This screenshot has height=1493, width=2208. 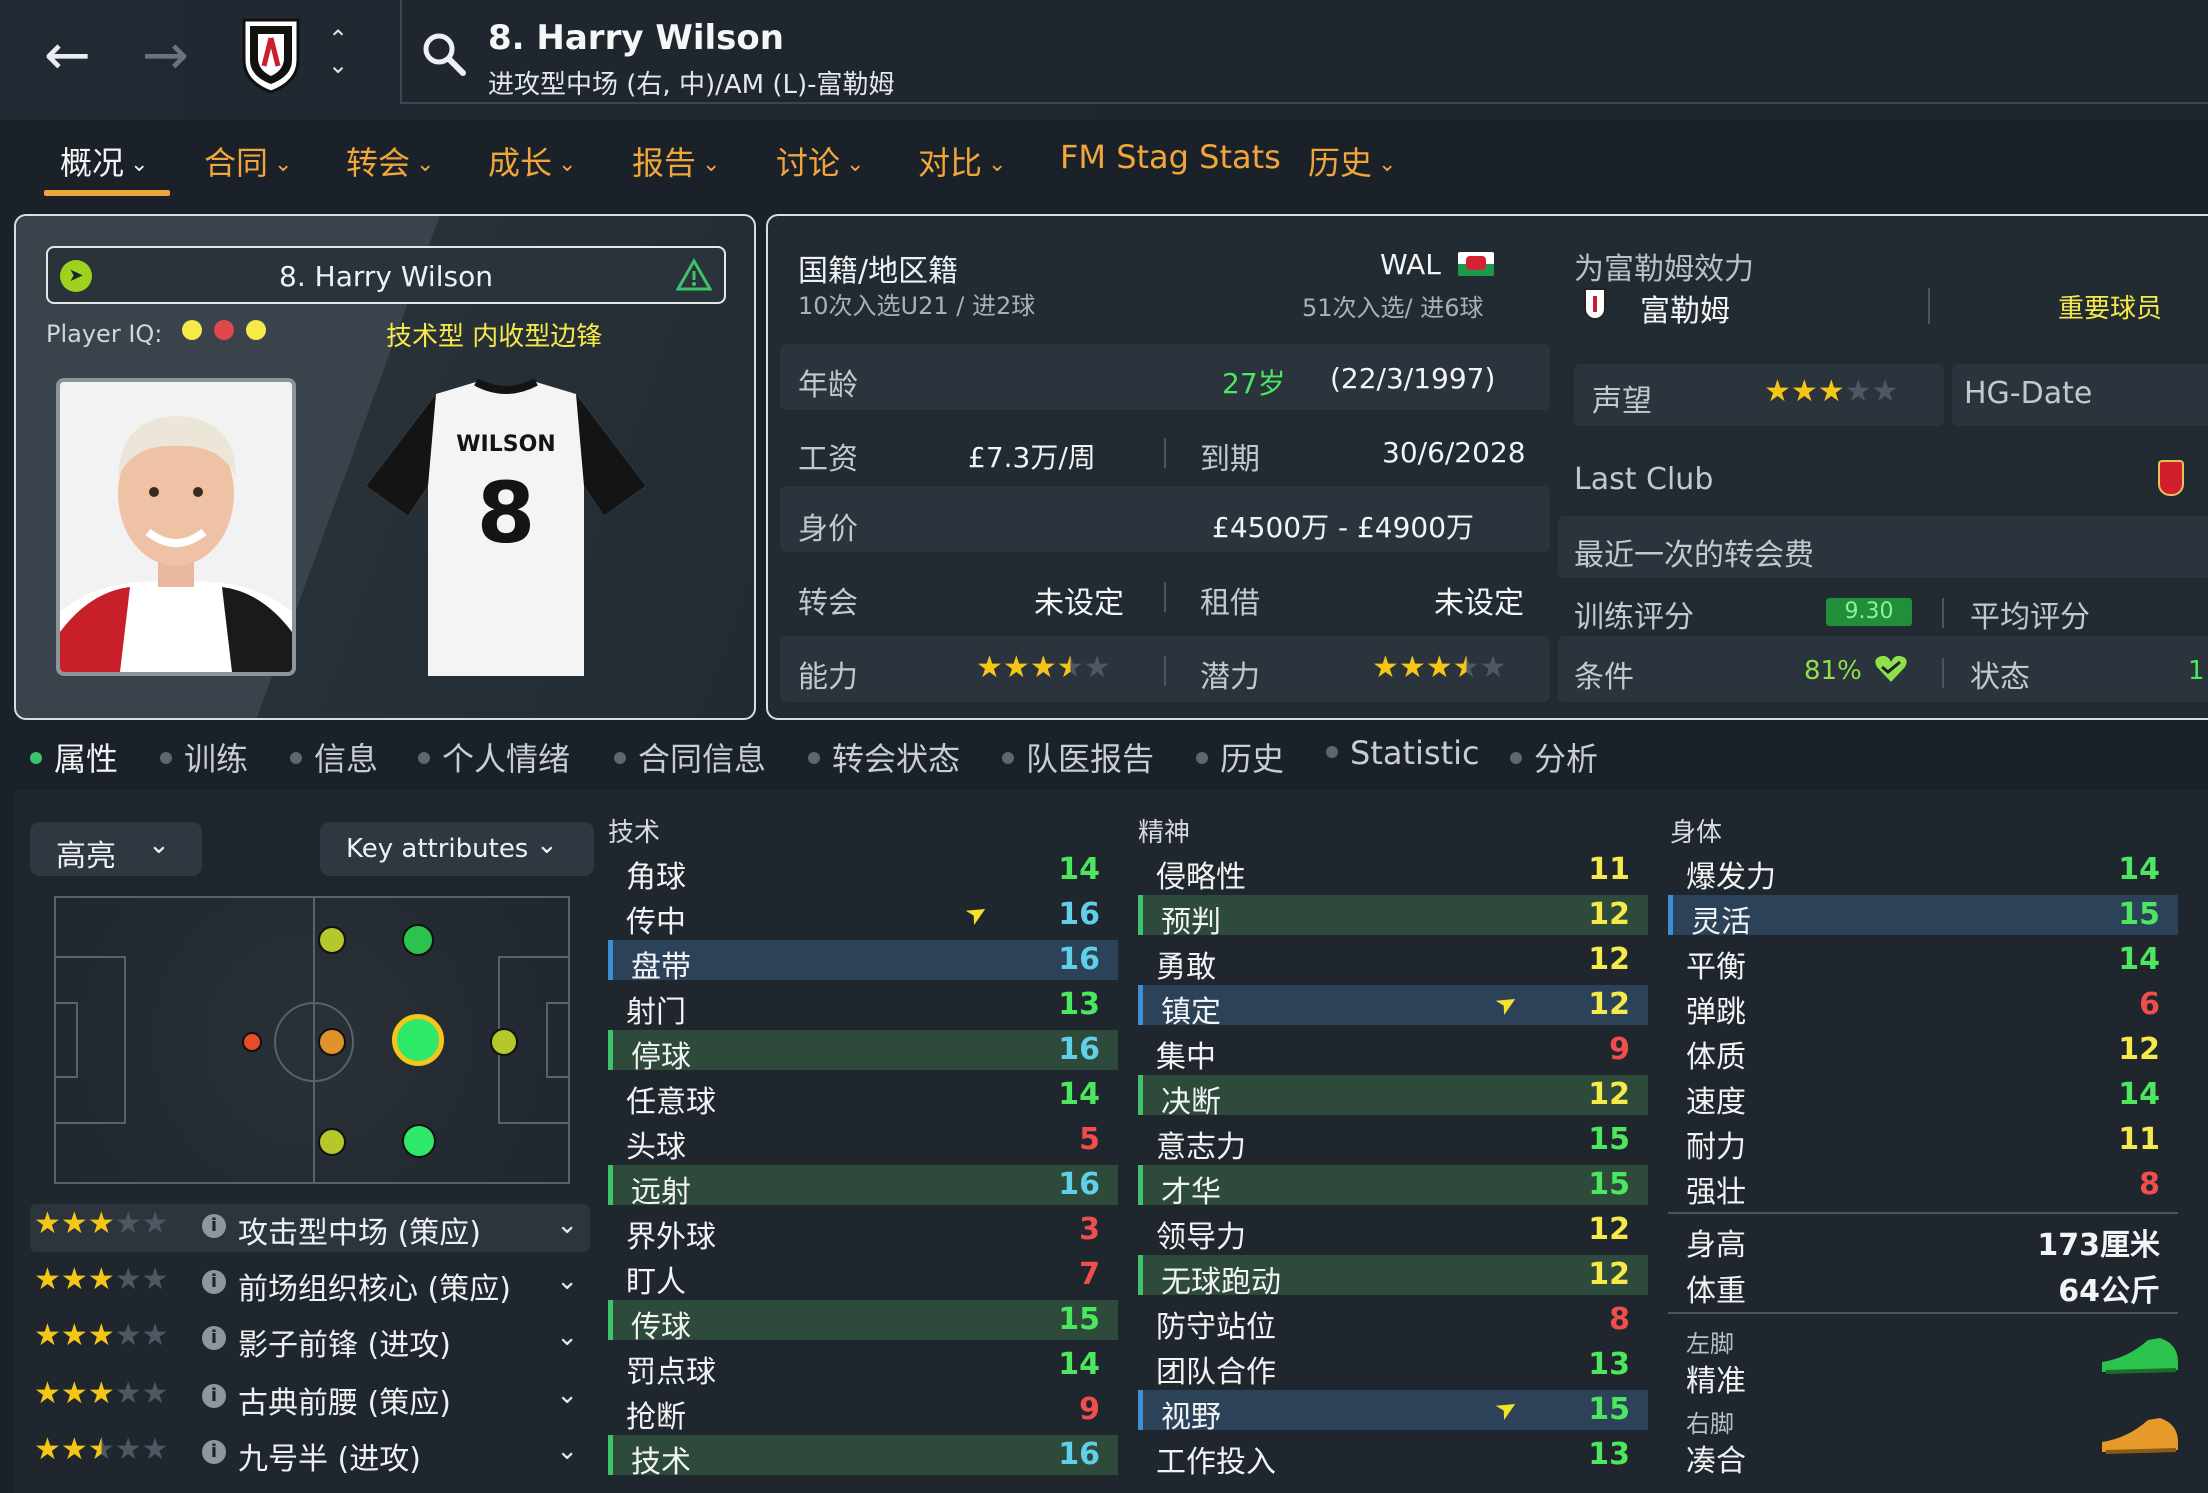 I want to click on attribute-name: 传球, so click(x=661, y=1327).